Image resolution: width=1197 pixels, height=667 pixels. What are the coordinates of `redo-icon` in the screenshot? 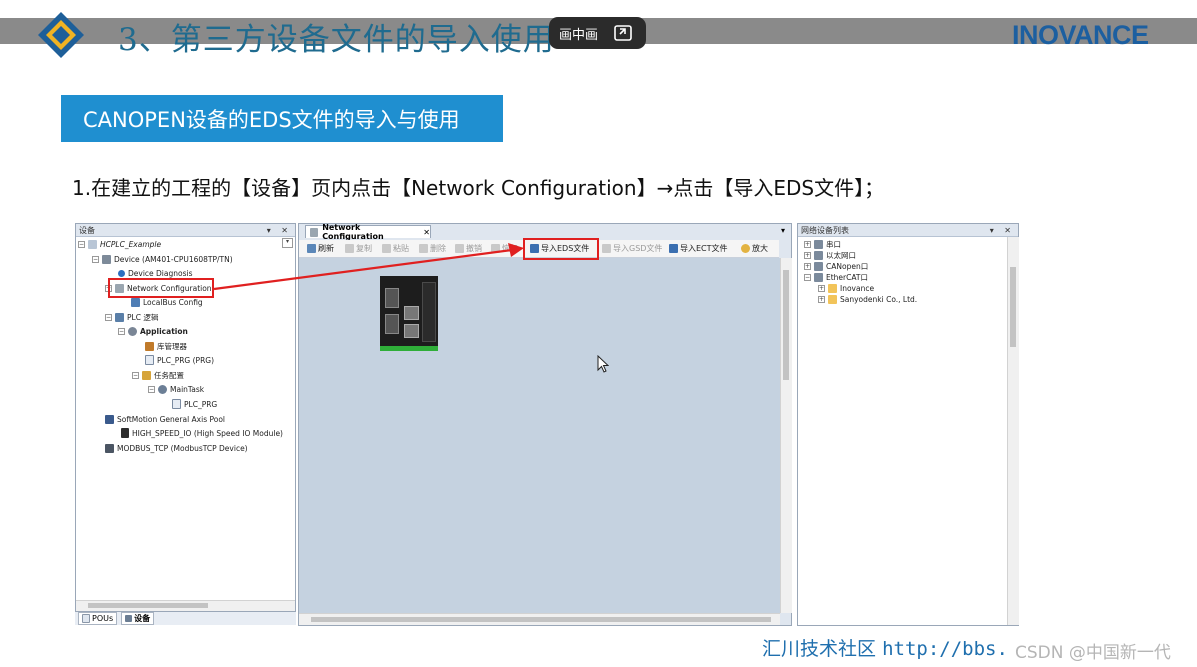 It's located at (495, 248).